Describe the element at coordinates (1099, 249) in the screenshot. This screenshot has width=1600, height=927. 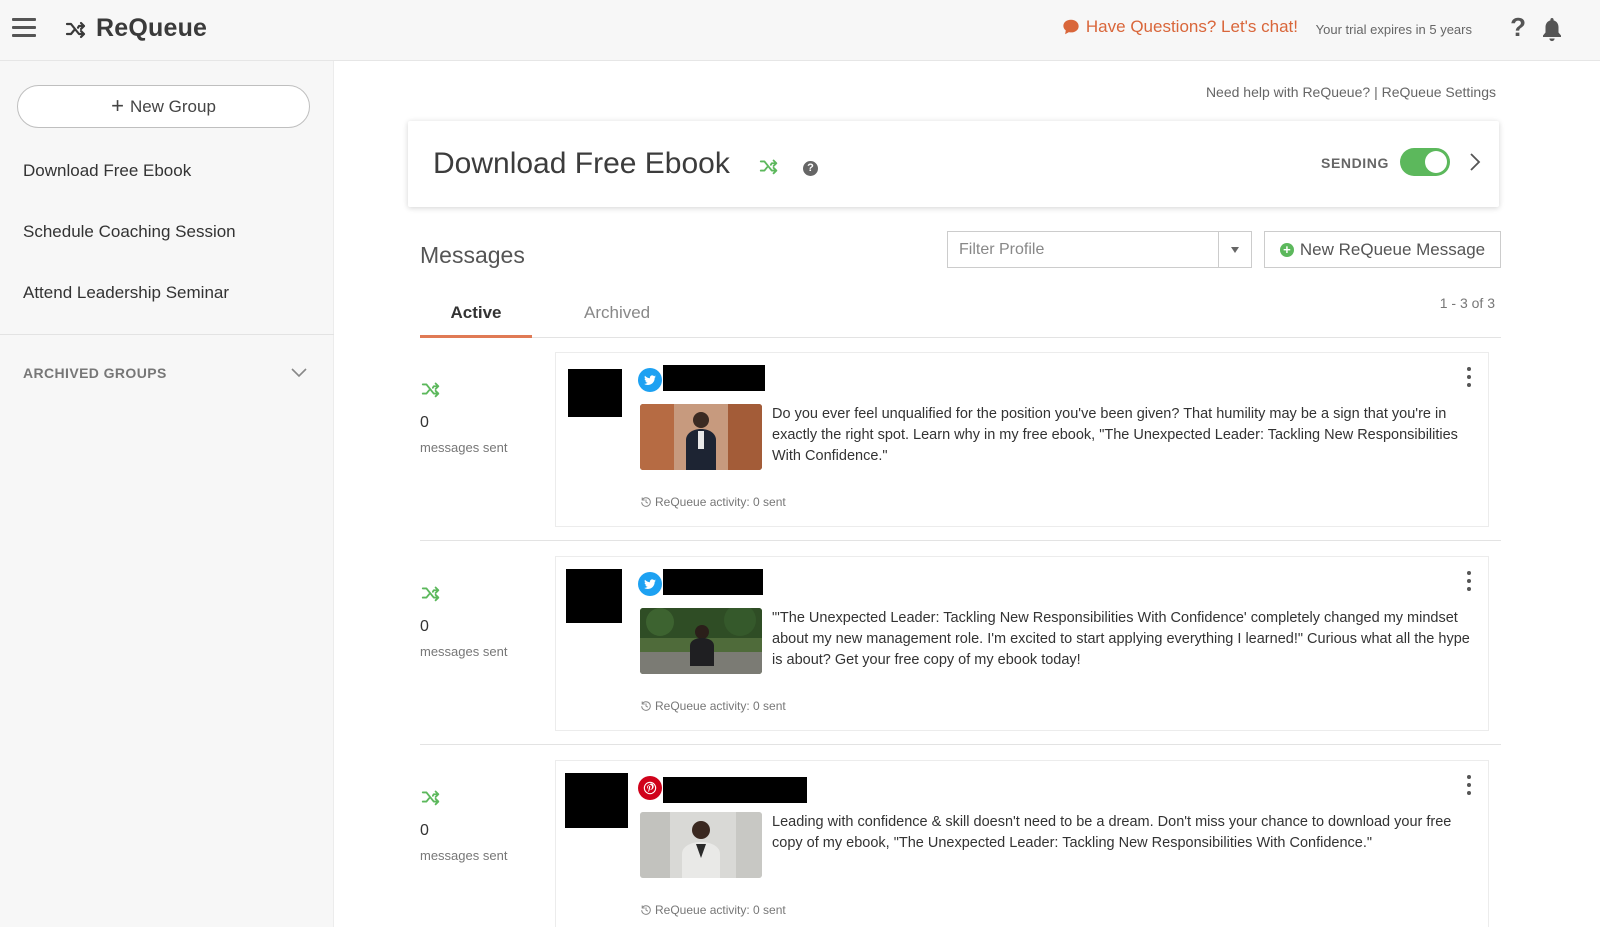
I see `filter-profile-select: Filter Profile` at that location.